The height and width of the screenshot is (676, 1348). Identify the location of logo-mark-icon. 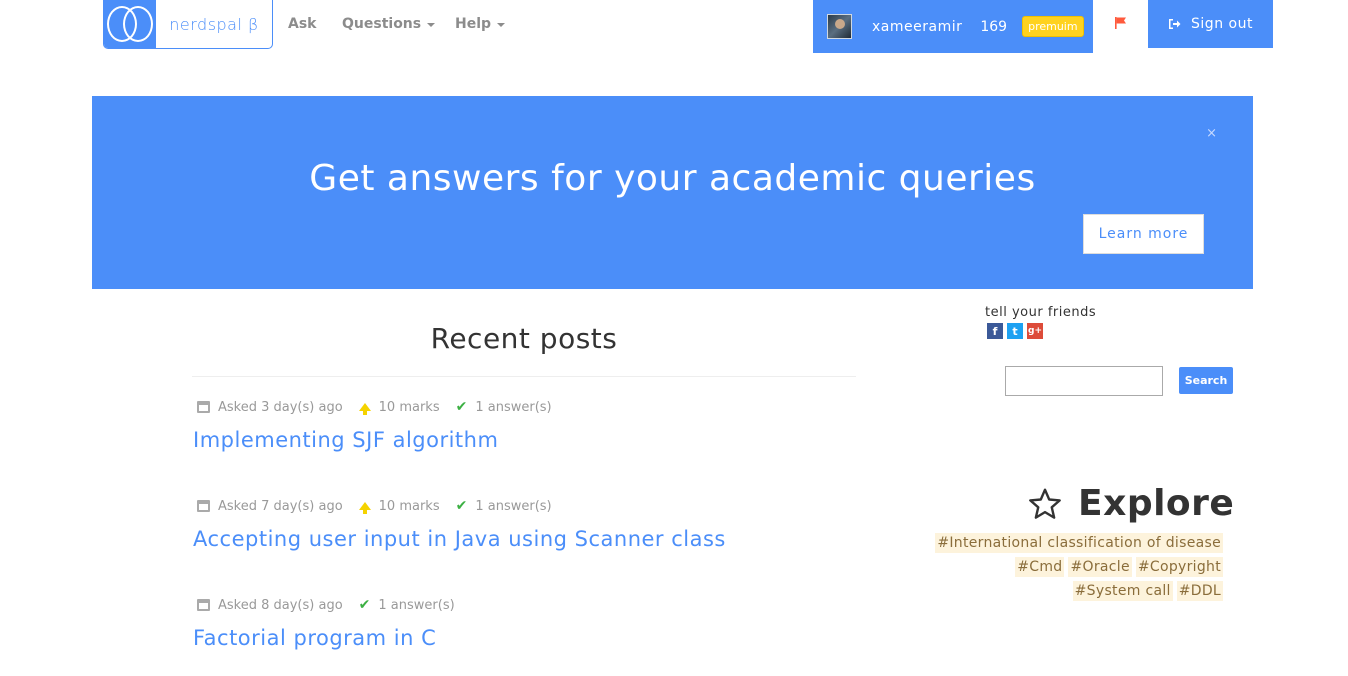
(130, 24).